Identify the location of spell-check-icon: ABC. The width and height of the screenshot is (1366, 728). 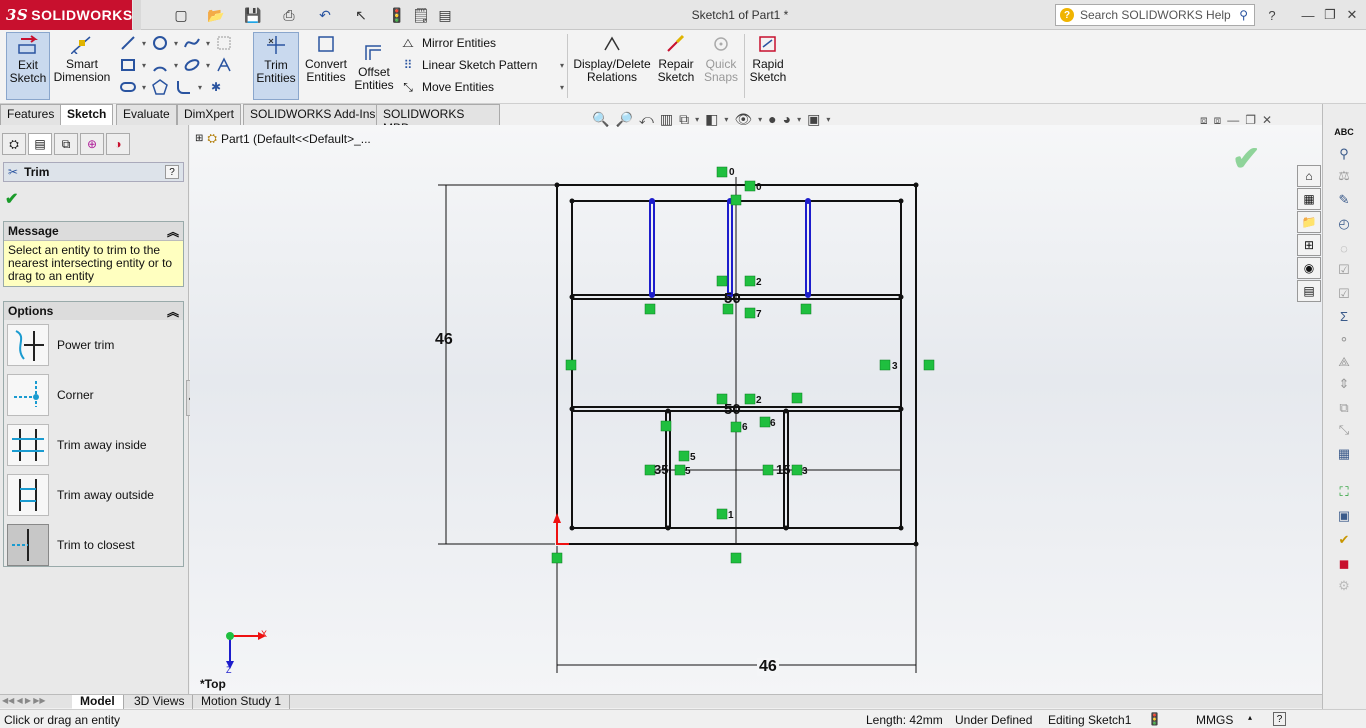
(1344, 132).